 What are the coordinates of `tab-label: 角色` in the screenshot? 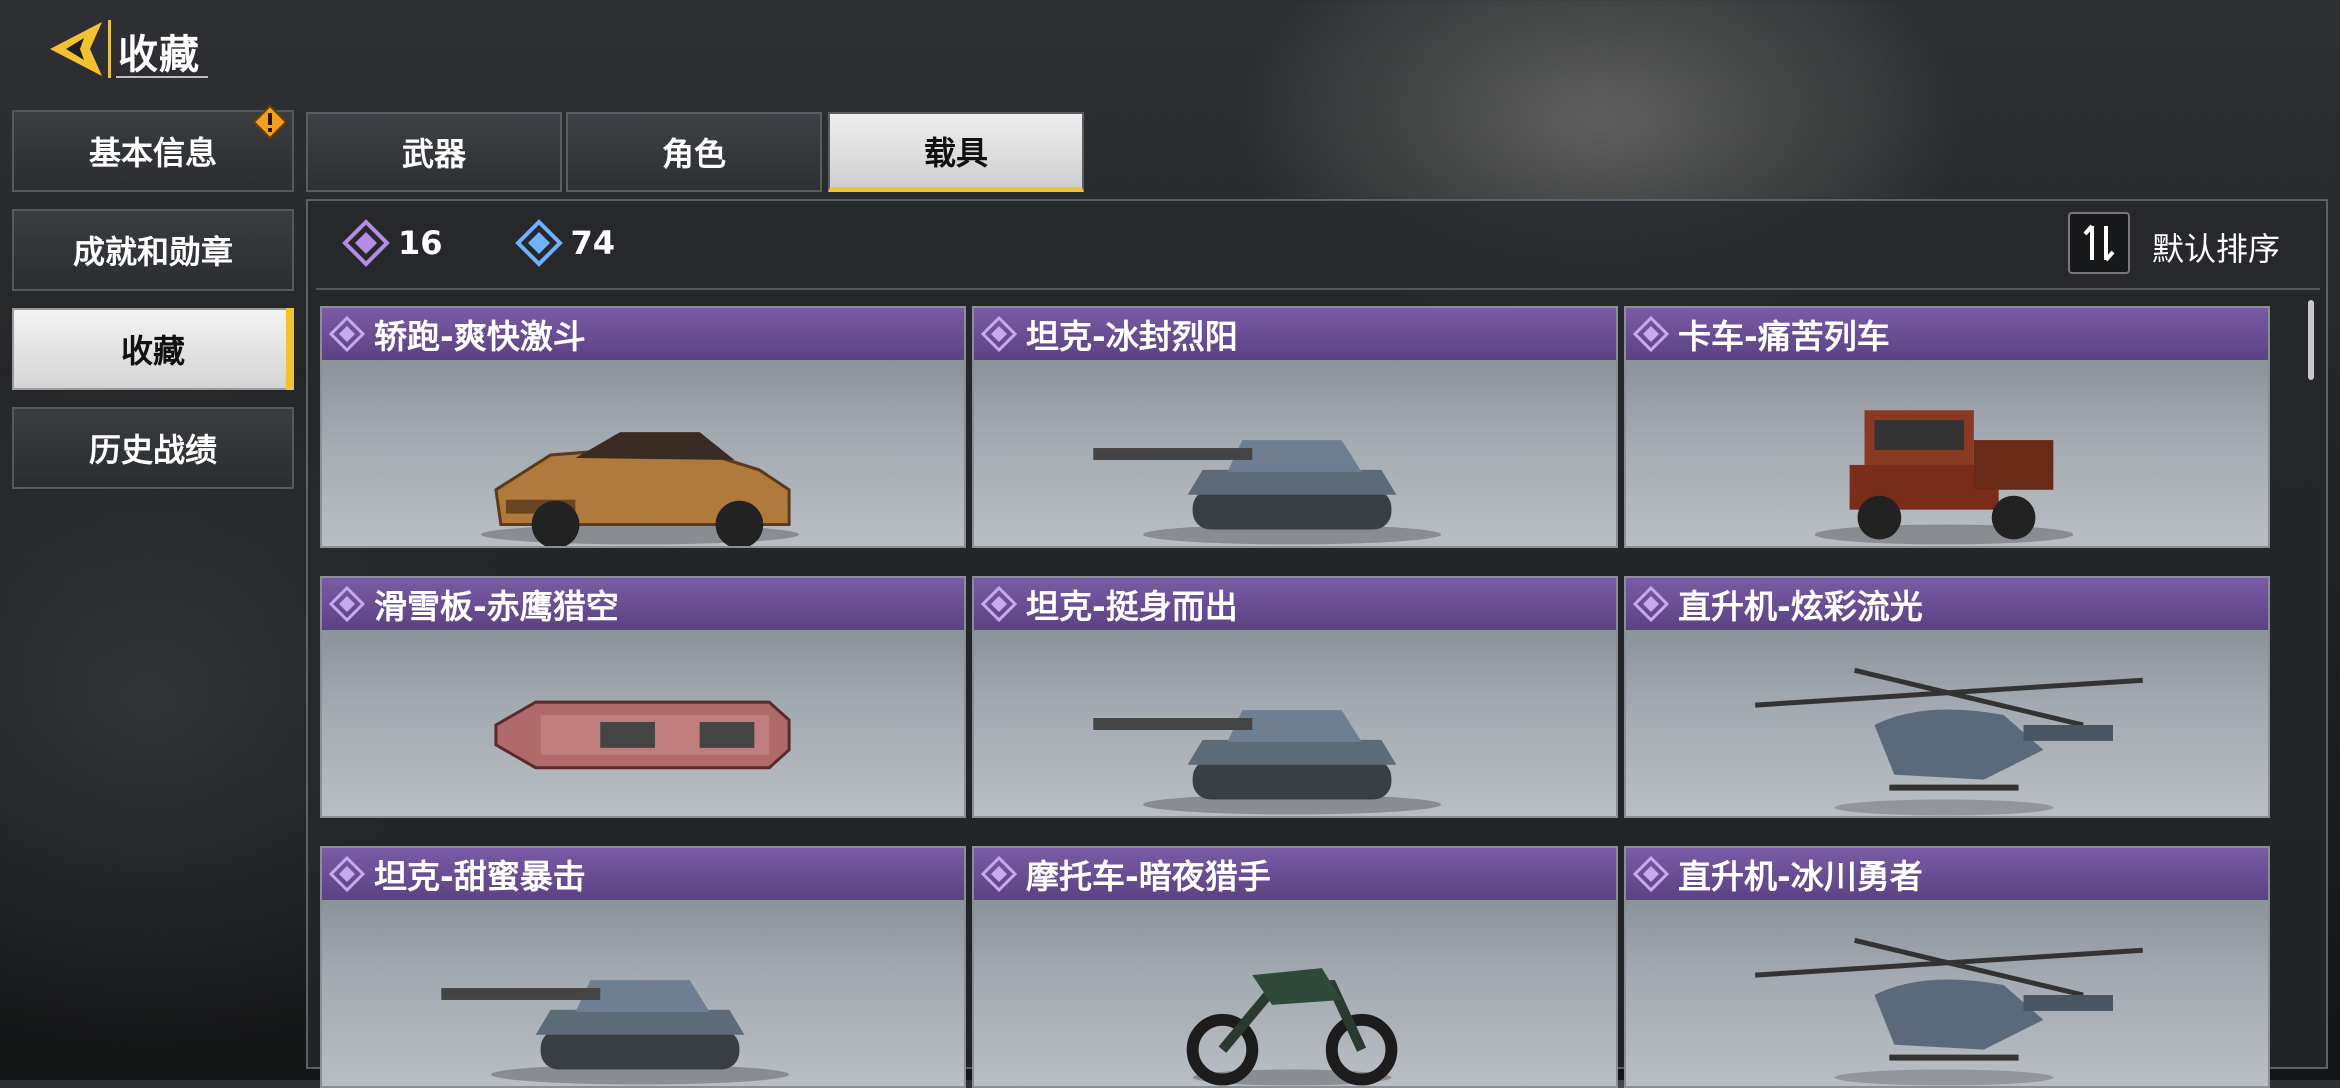 It's located at (693, 154).